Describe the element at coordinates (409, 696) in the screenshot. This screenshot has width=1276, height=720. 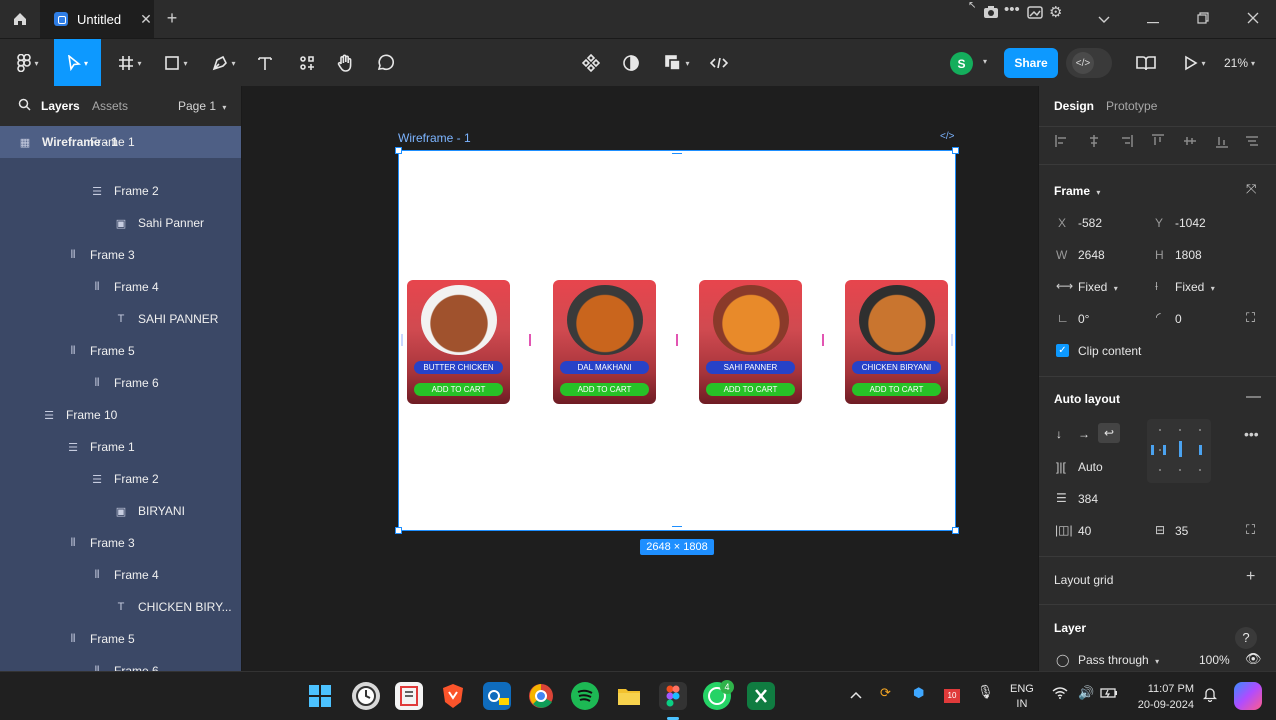
I see `snipping-tool-icon` at that location.